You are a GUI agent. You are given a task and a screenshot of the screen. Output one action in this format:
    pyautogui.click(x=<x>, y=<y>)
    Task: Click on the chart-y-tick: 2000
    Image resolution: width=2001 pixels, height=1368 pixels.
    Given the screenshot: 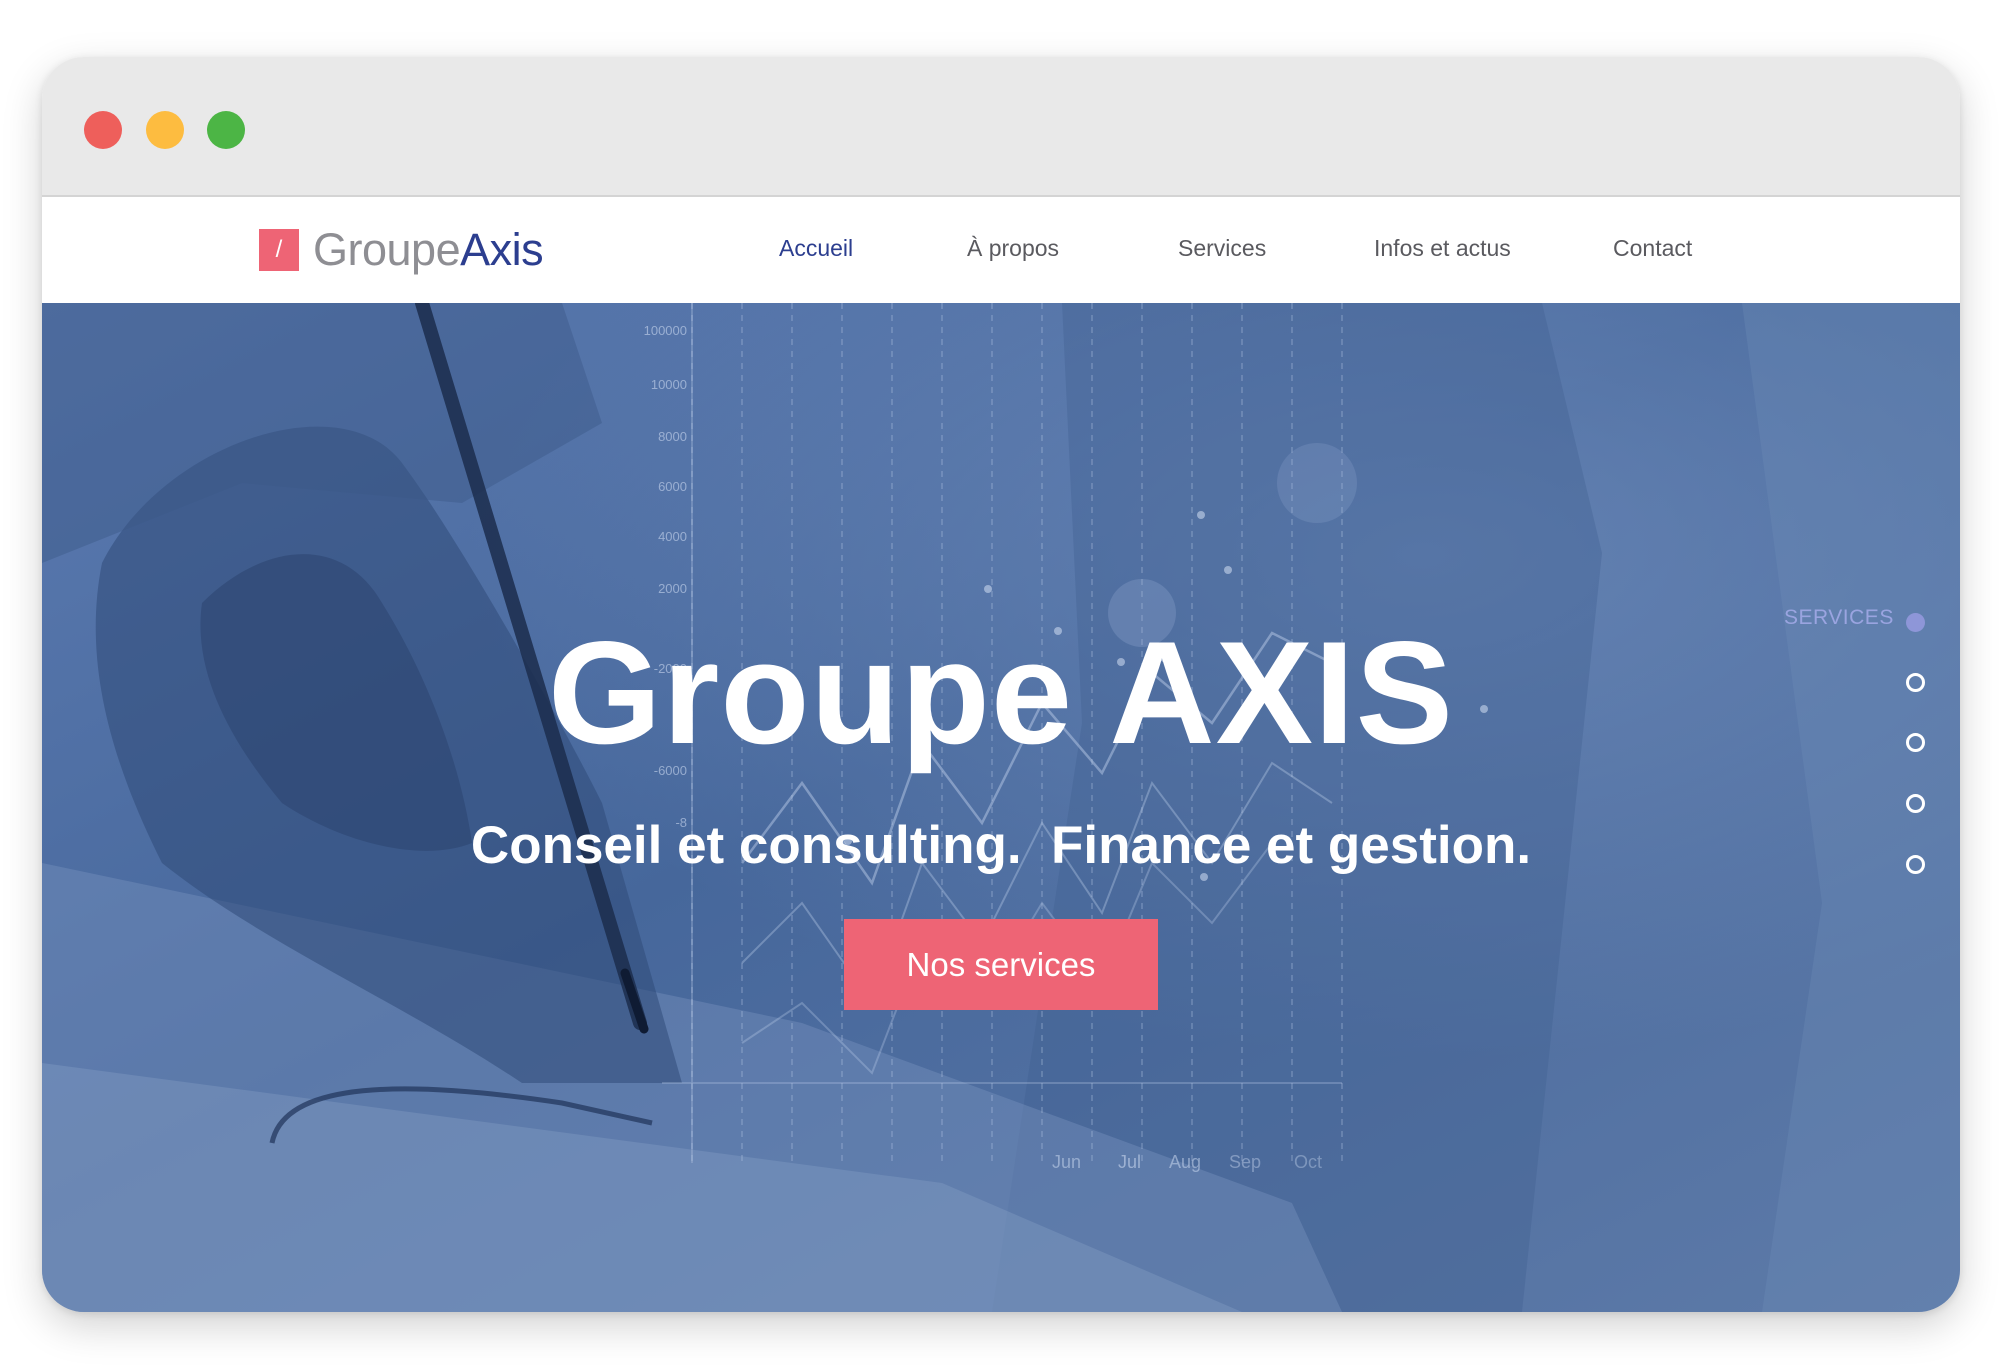 What is the action you would take?
    pyautogui.click(x=672, y=588)
    